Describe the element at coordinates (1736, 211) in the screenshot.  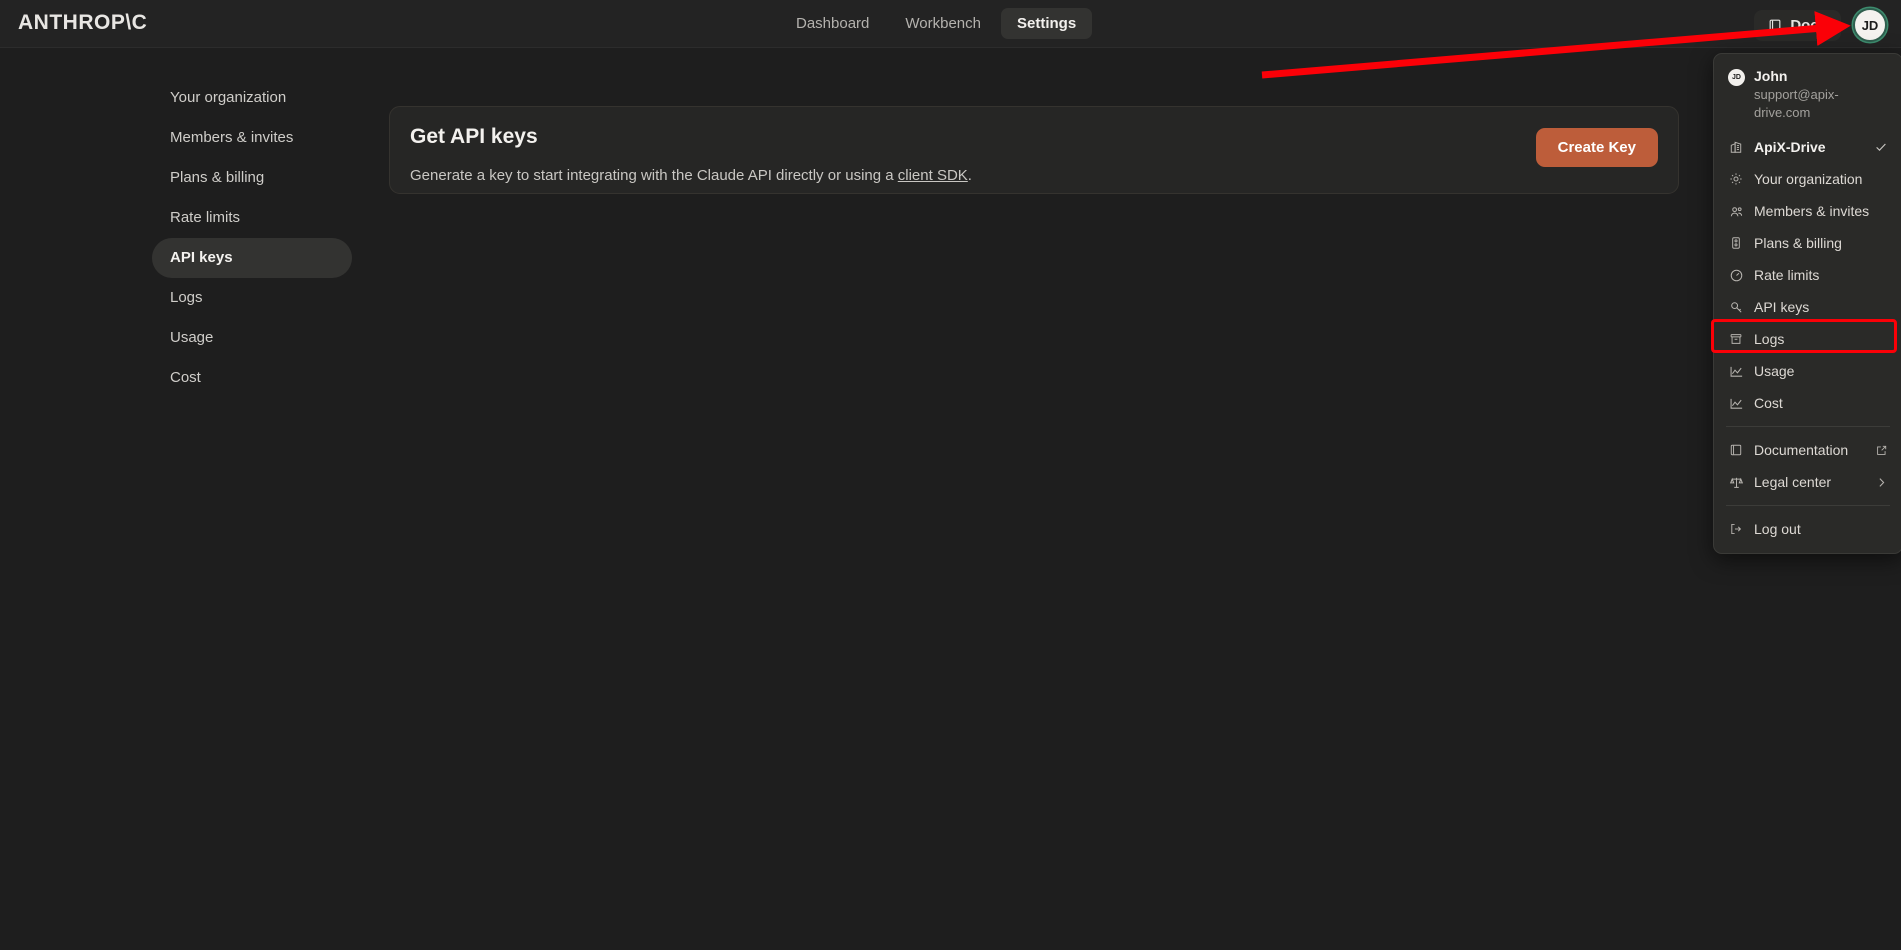
I see `people-icon` at that location.